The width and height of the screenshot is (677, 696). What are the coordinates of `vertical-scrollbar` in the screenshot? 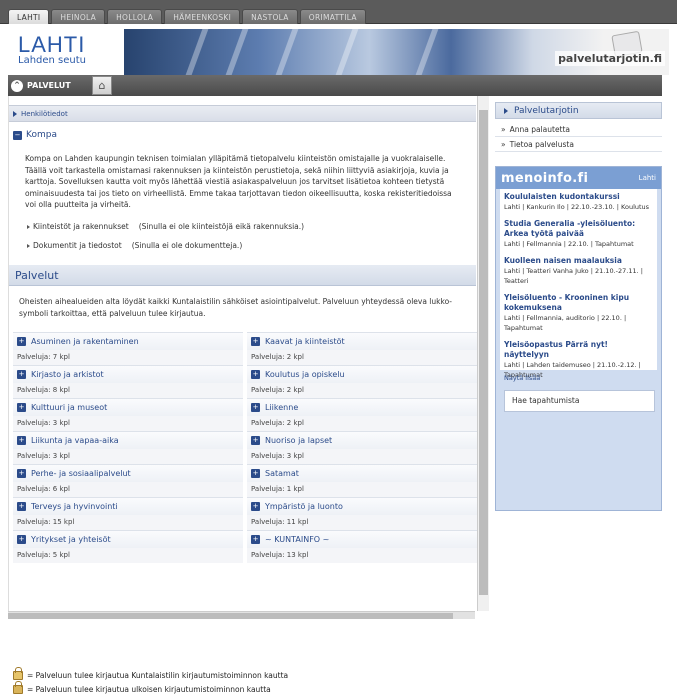 It's located at (483, 353).